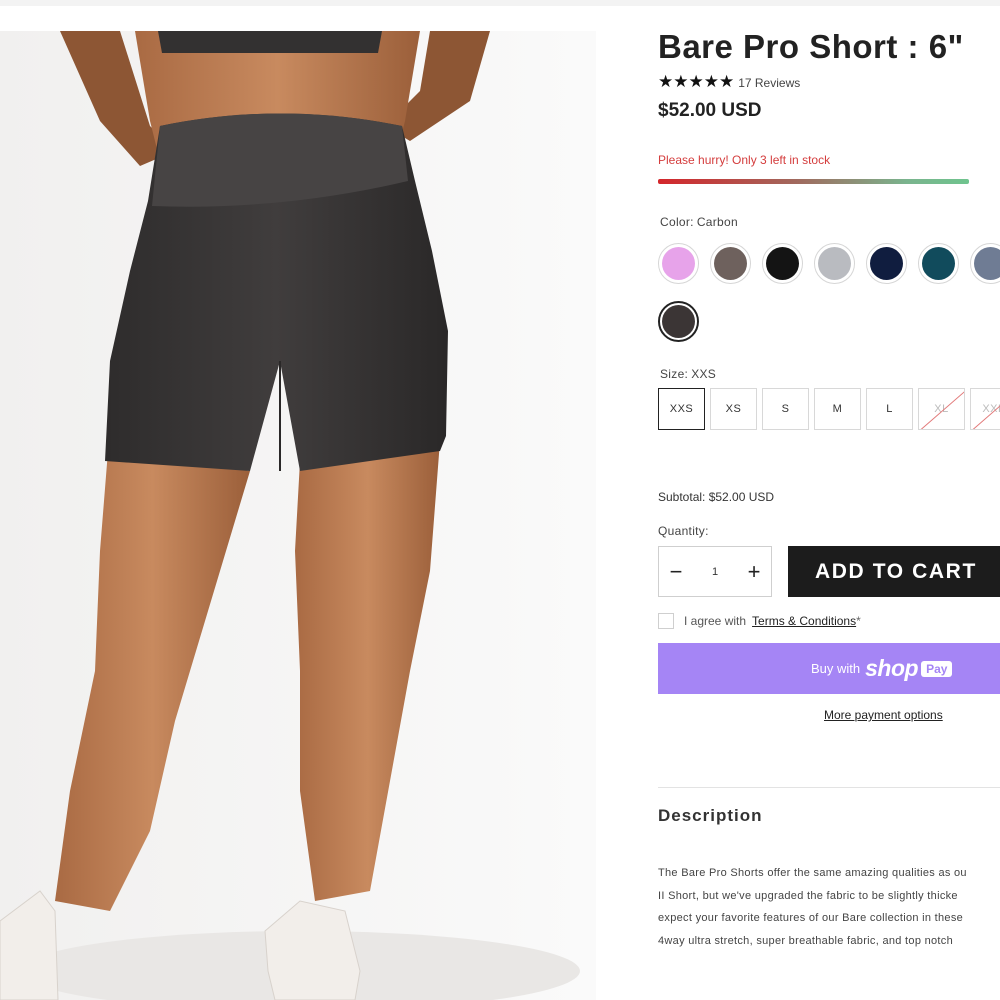  What do you see at coordinates (716, 497) in the screenshot?
I see `subtotal: Subtotal: $52.00 USD` at bounding box center [716, 497].